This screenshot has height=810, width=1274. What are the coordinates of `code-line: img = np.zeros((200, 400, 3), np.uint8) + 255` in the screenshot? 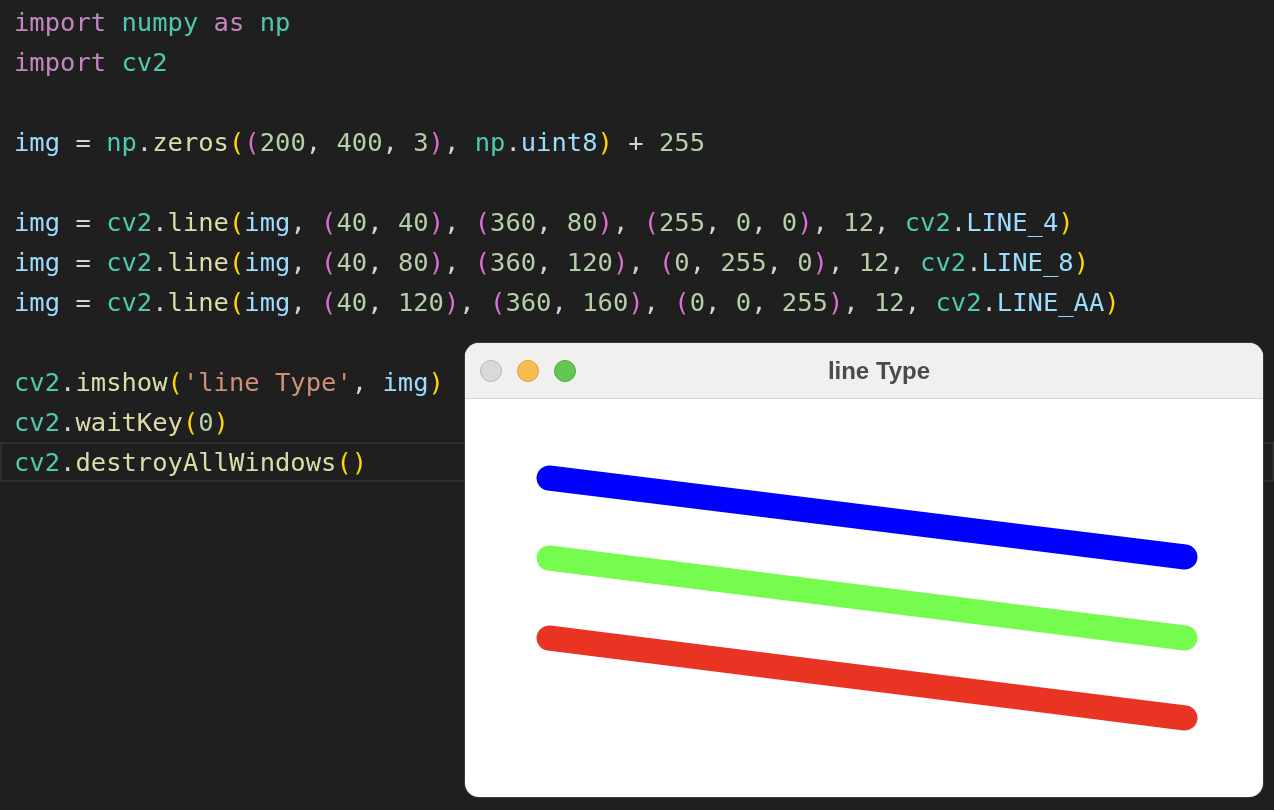 It's located at (359, 142).